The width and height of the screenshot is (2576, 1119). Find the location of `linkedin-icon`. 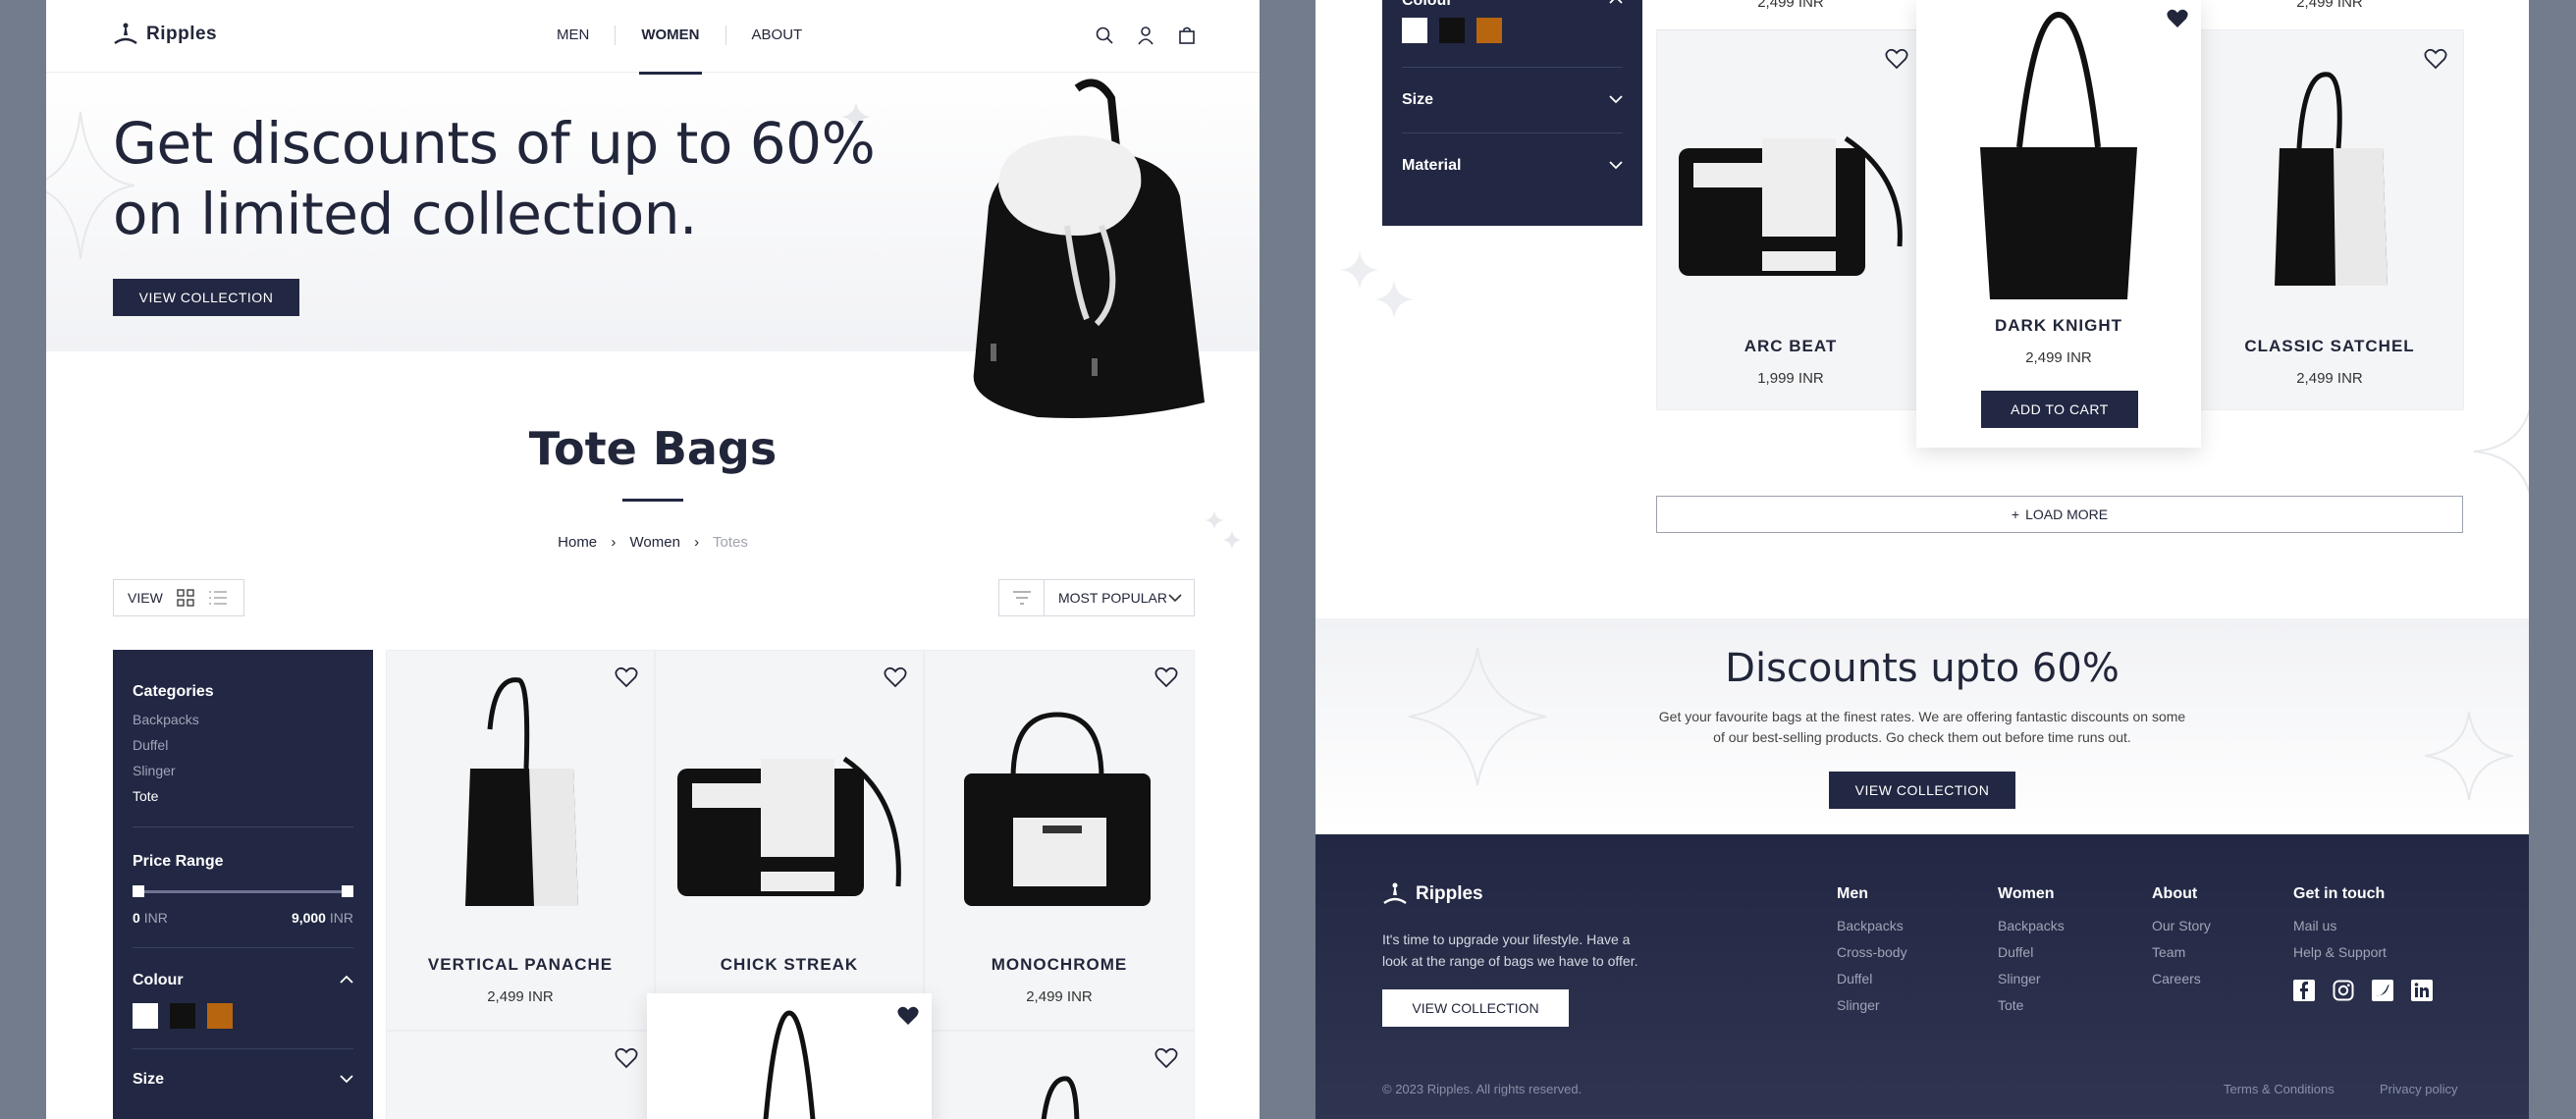

linkedin-icon is located at coordinates (2422, 991).